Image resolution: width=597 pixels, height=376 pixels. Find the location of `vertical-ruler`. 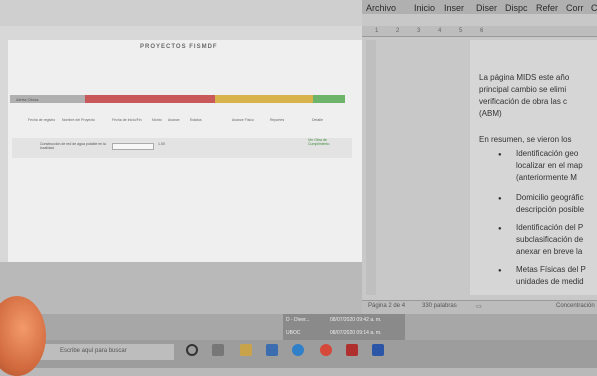

vertical-ruler is located at coordinates (371, 167).